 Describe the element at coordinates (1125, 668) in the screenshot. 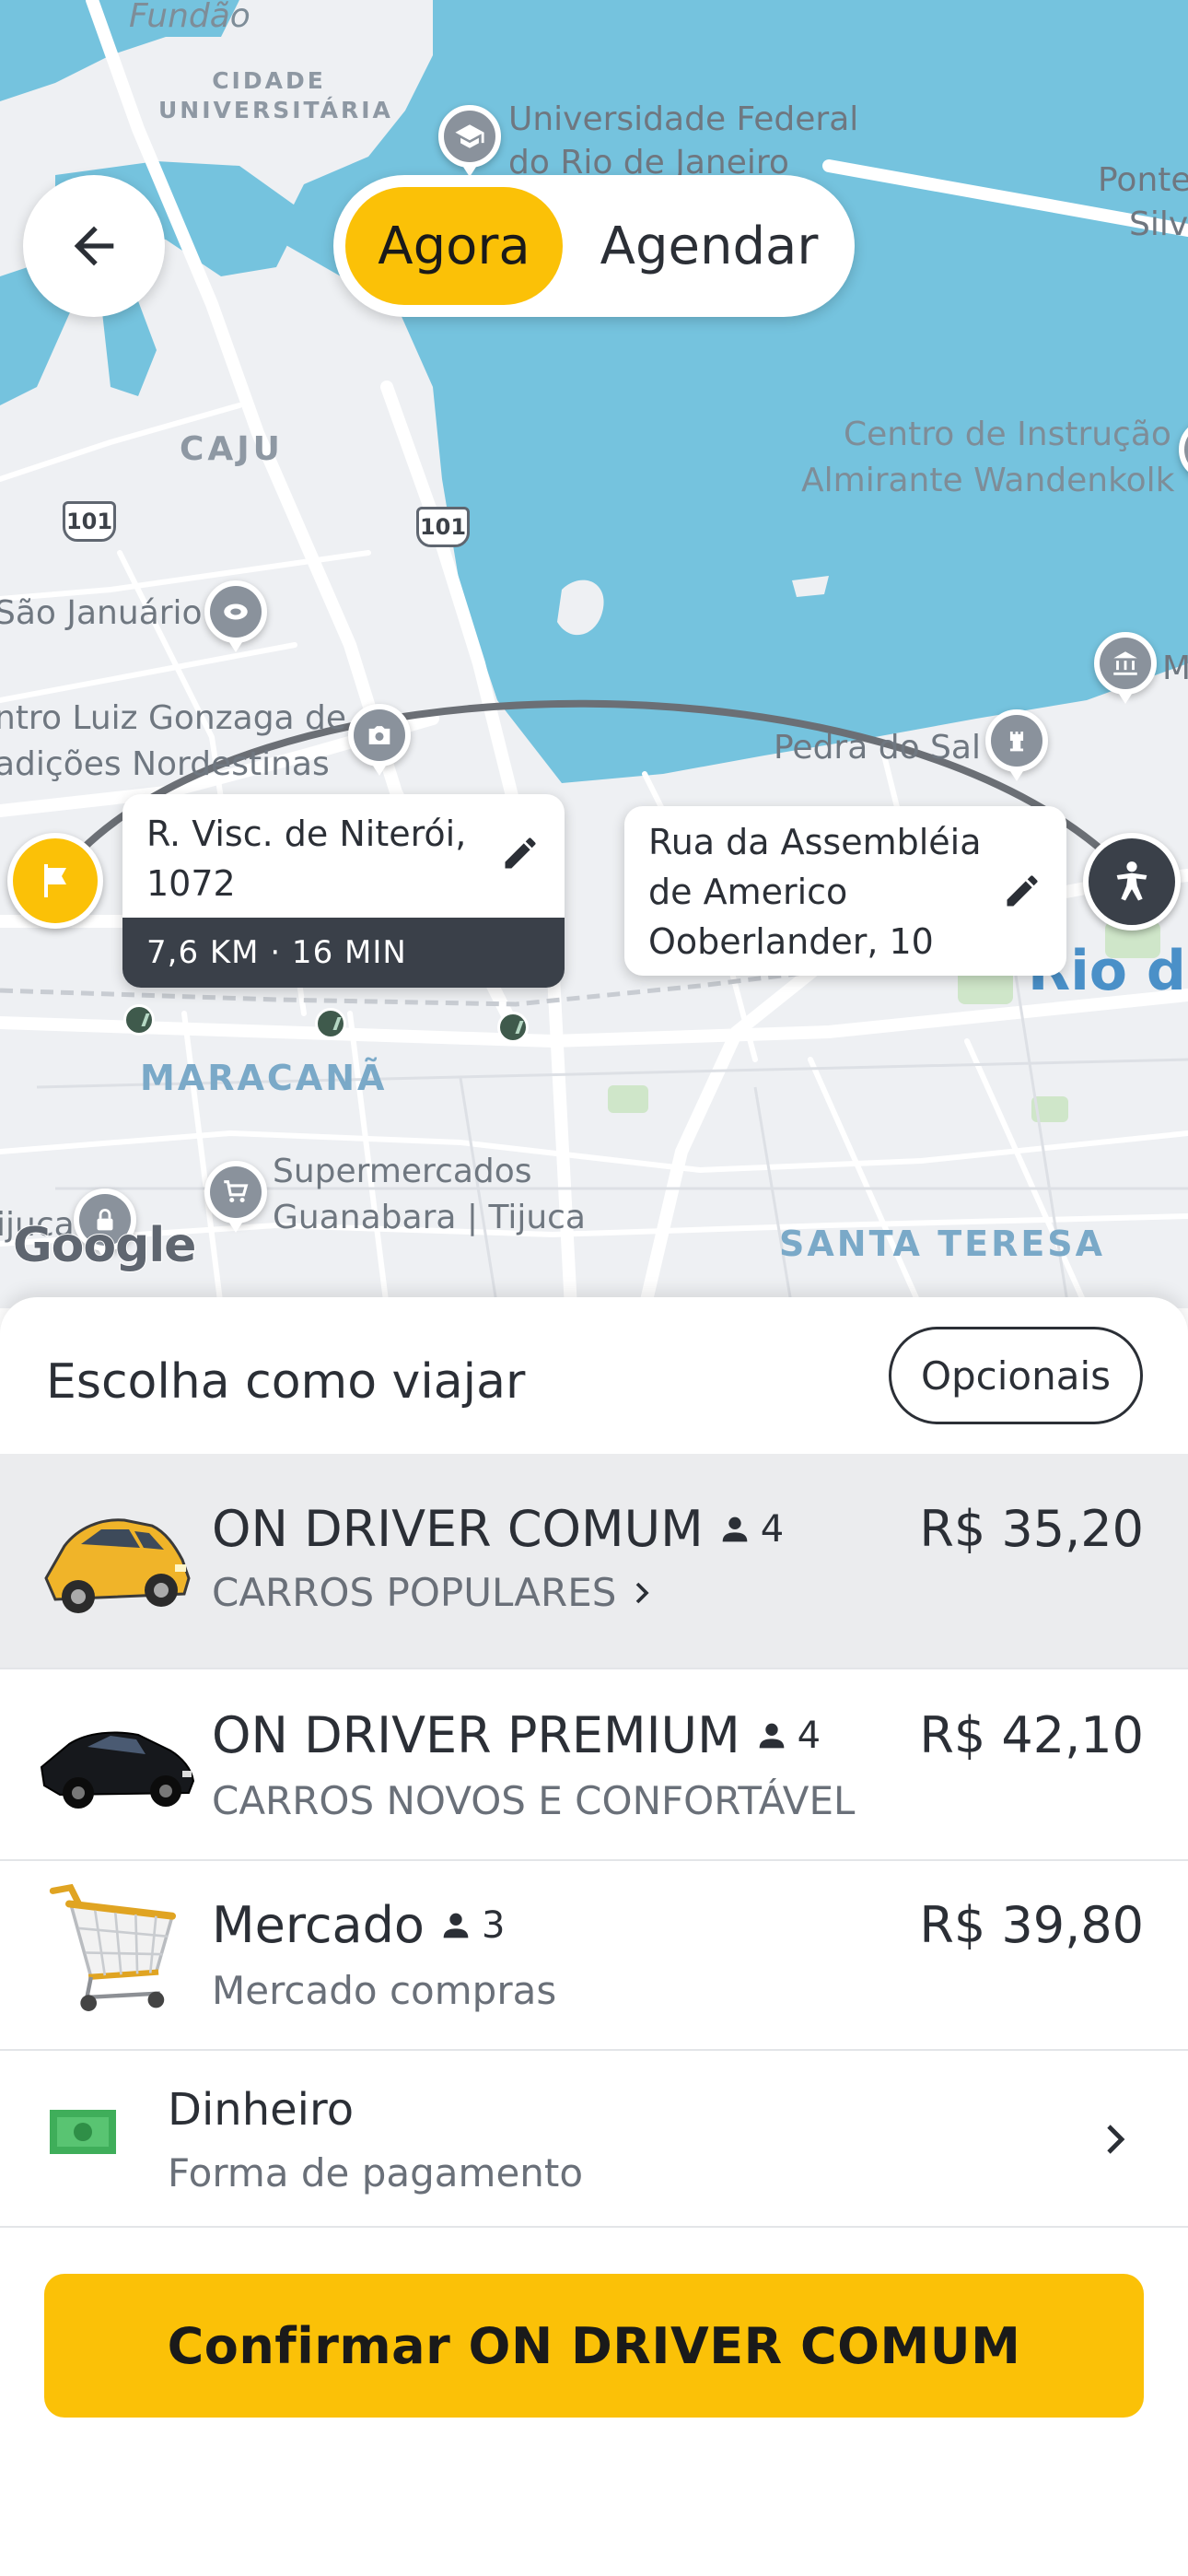

I see `museum-poi-icon` at that location.